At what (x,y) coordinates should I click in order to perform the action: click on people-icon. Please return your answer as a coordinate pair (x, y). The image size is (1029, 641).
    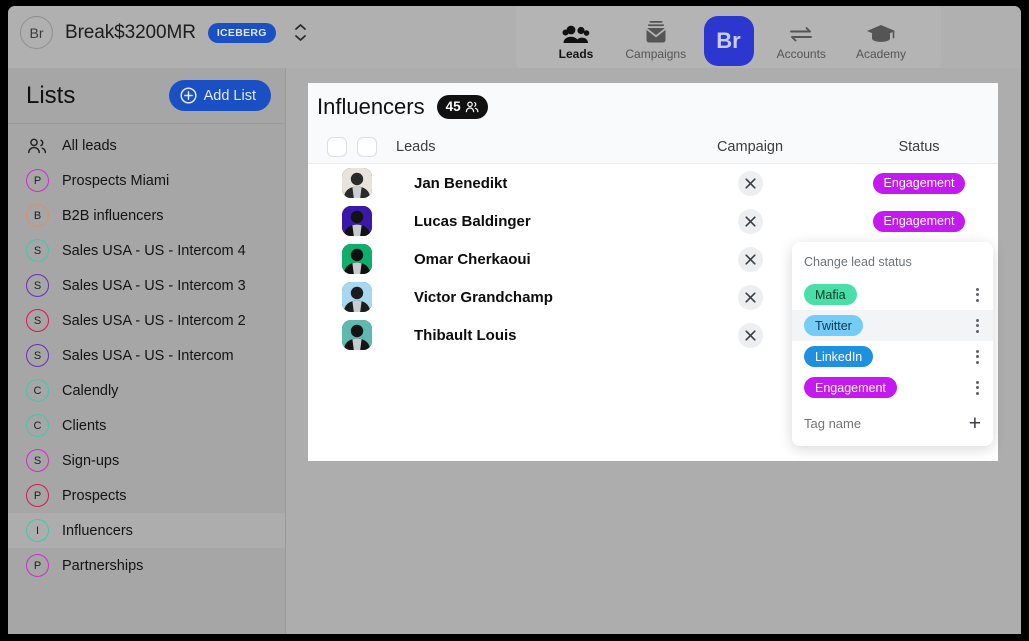
    Looking at the image, I should click on (576, 31).